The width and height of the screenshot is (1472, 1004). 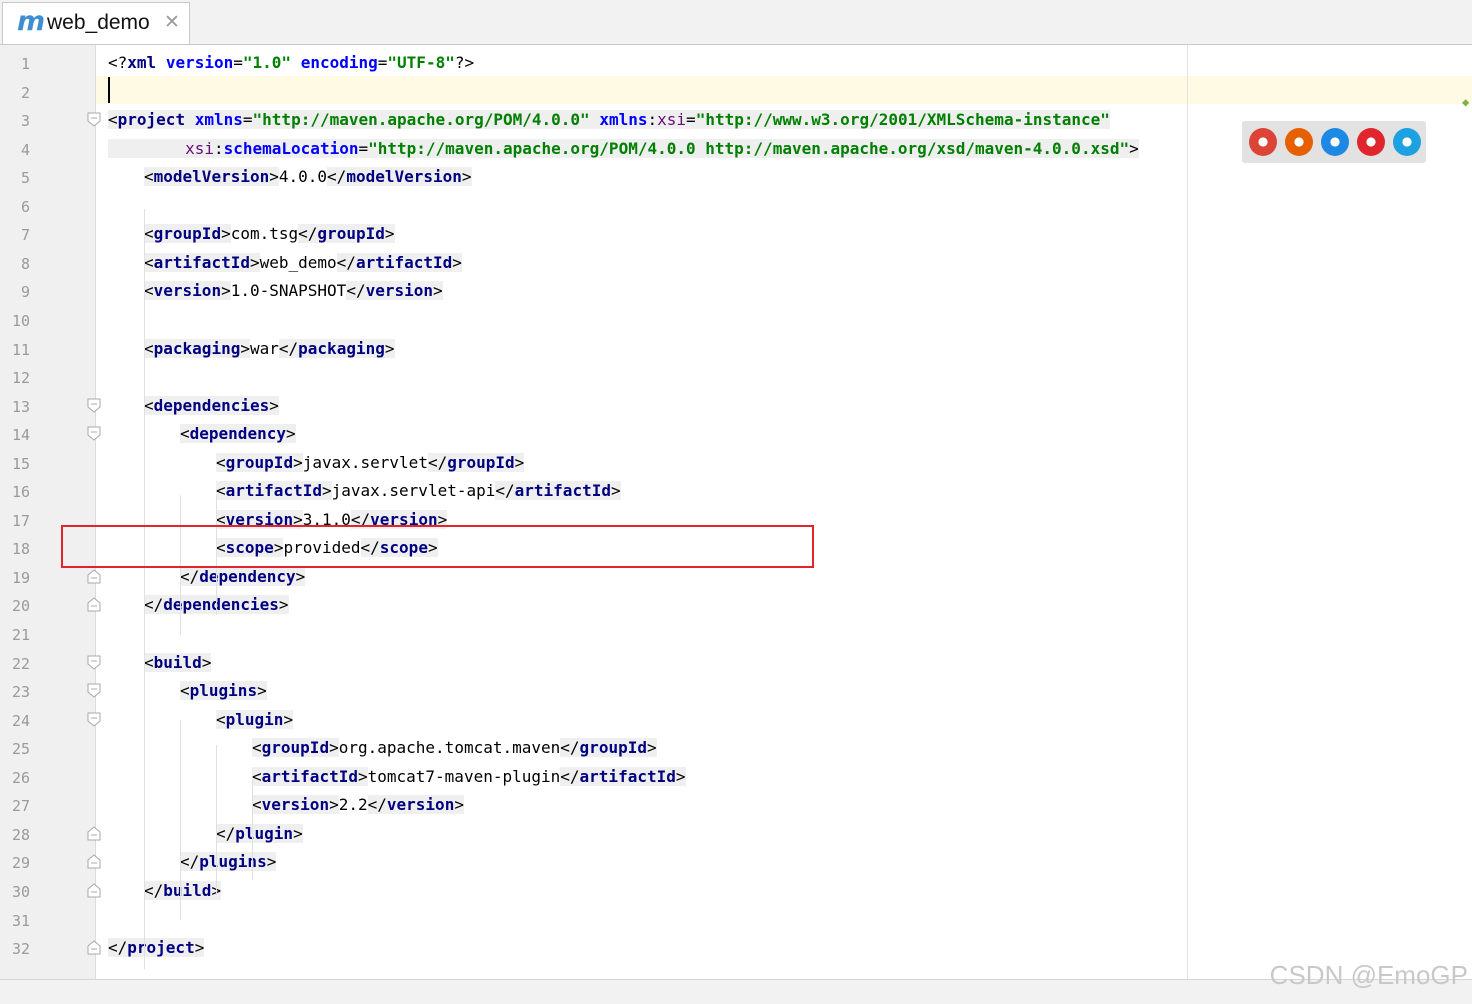 I want to click on tag-name: plugins, so click(x=223, y=691).